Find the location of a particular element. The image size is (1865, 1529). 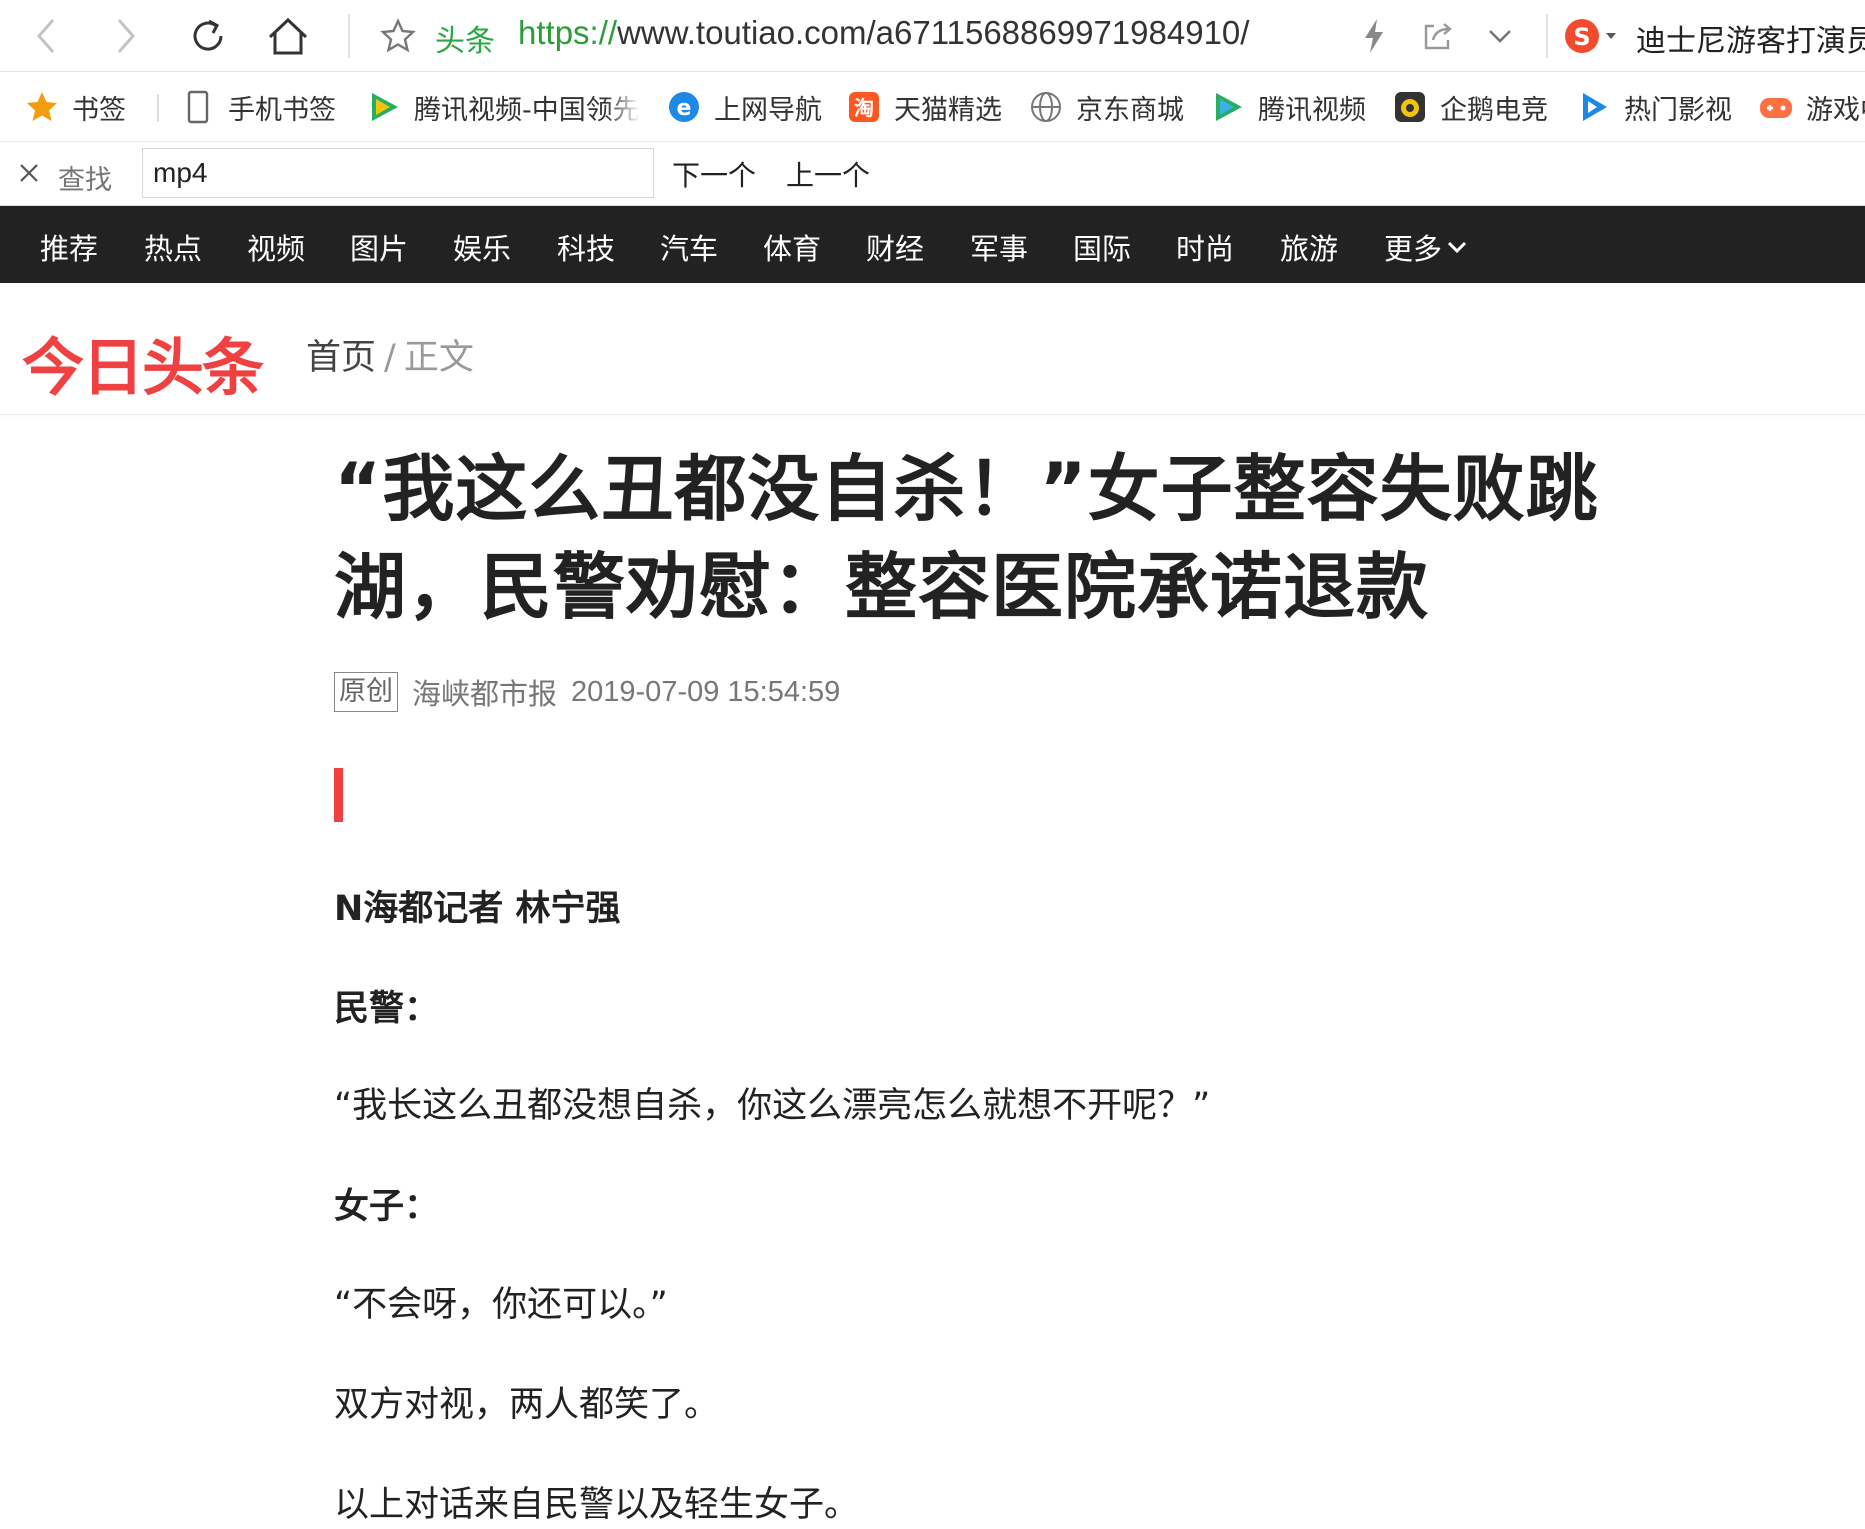

svg-text: e is located at coordinates (684, 108).